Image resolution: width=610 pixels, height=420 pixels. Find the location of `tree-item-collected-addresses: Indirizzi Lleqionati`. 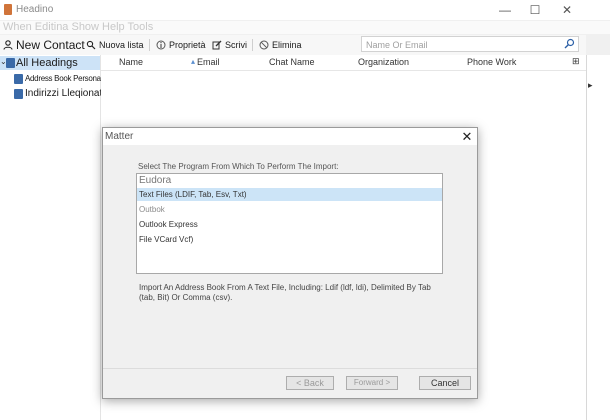

tree-item-collected-addresses: Indirizzi Lleqionati is located at coordinates (52, 95).